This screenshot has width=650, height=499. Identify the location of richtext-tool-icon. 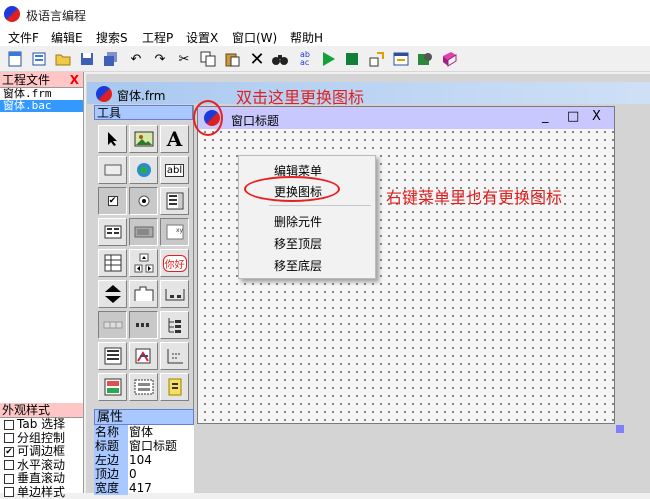
(112, 356).